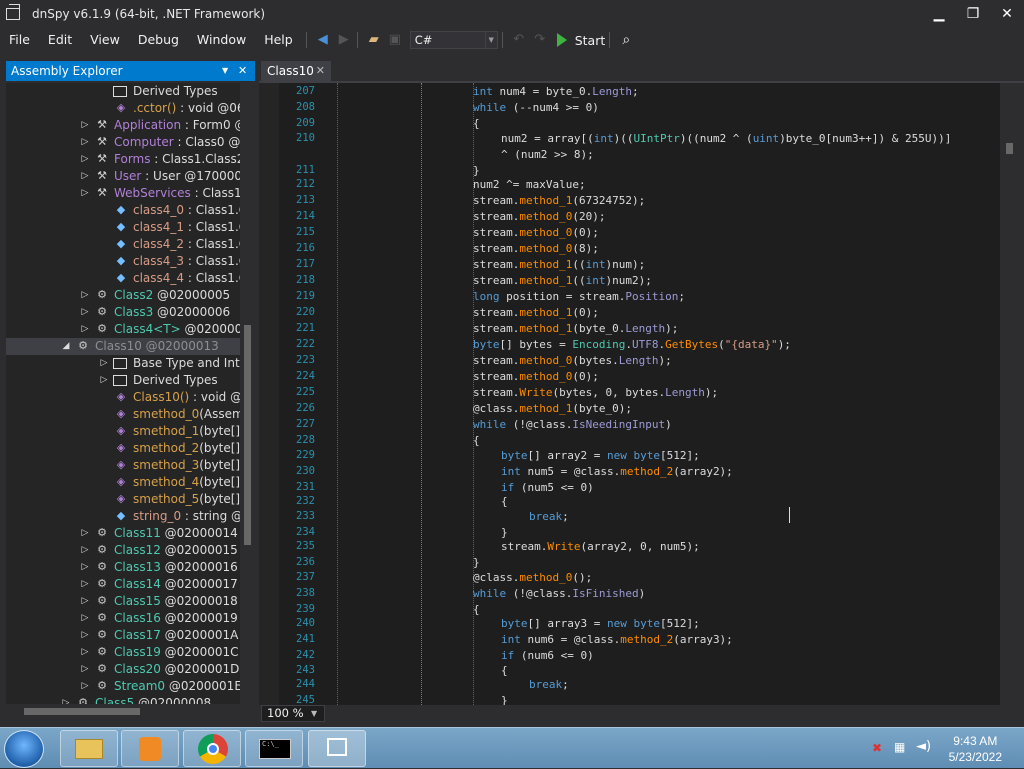 This screenshot has width=1024, height=769. What do you see at coordinates (123, 635) in the screenshot?
I see `tree-item: ▷ ⚙ Class17 @0200001A` at bounding box center [123, 635].